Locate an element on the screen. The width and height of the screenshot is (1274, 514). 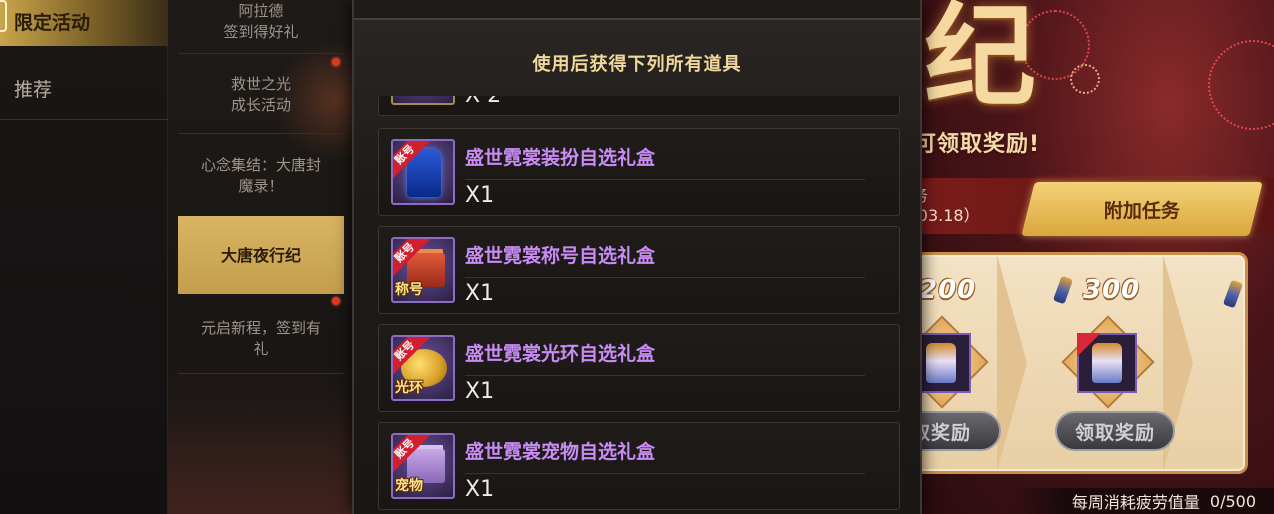
activity-item-alad-signin: 阿拉德 签到得好礼 is located at coordinates (261, 27).